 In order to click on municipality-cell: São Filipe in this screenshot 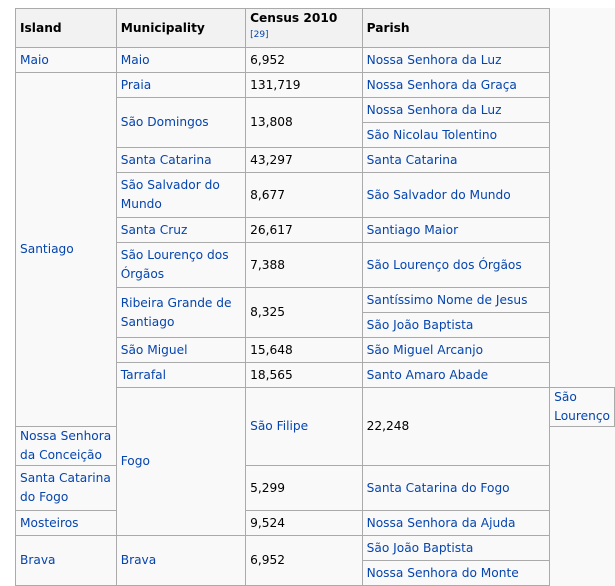, I will do `click(304, 426)`.